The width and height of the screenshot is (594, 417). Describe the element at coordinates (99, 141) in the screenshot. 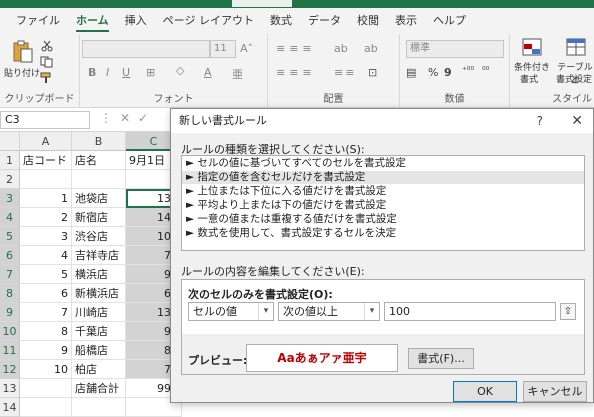

I see `column-header-b: B` at that location.